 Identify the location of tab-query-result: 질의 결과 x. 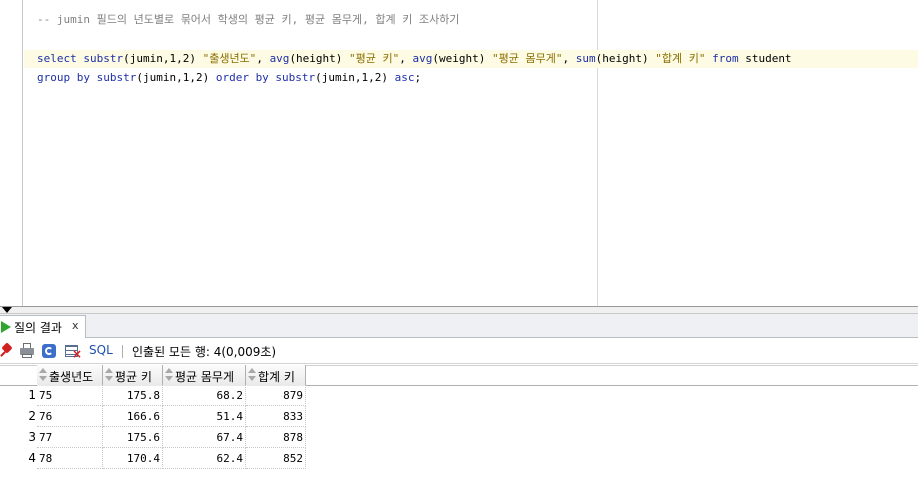
(43, 326).